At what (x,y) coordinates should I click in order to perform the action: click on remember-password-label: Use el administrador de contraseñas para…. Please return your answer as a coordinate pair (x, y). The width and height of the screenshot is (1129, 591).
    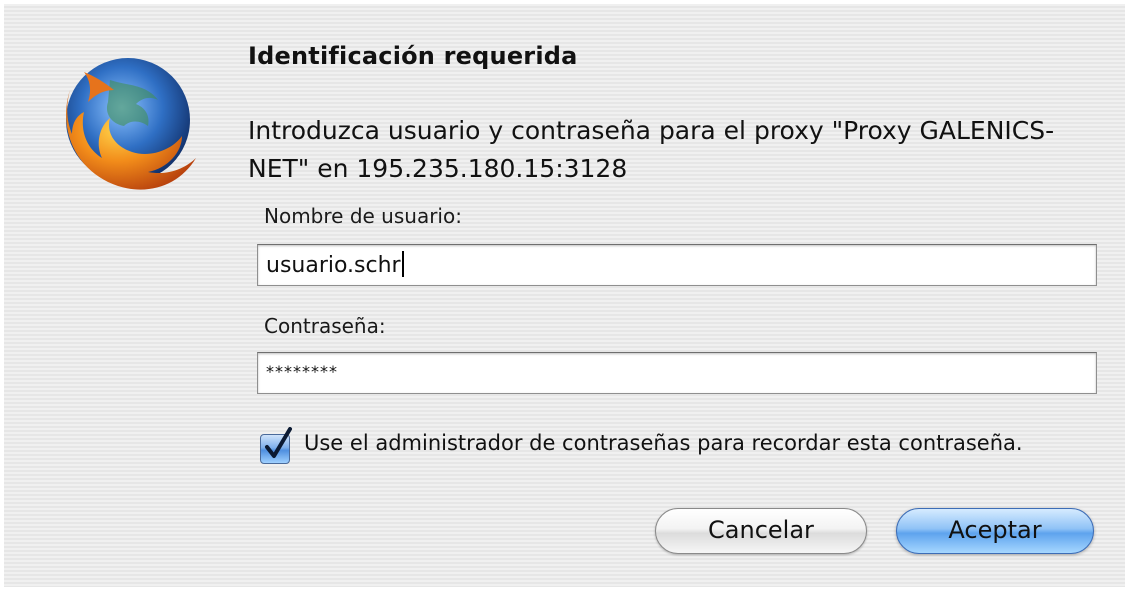
    Looking at the image, I should click on (684, 443).